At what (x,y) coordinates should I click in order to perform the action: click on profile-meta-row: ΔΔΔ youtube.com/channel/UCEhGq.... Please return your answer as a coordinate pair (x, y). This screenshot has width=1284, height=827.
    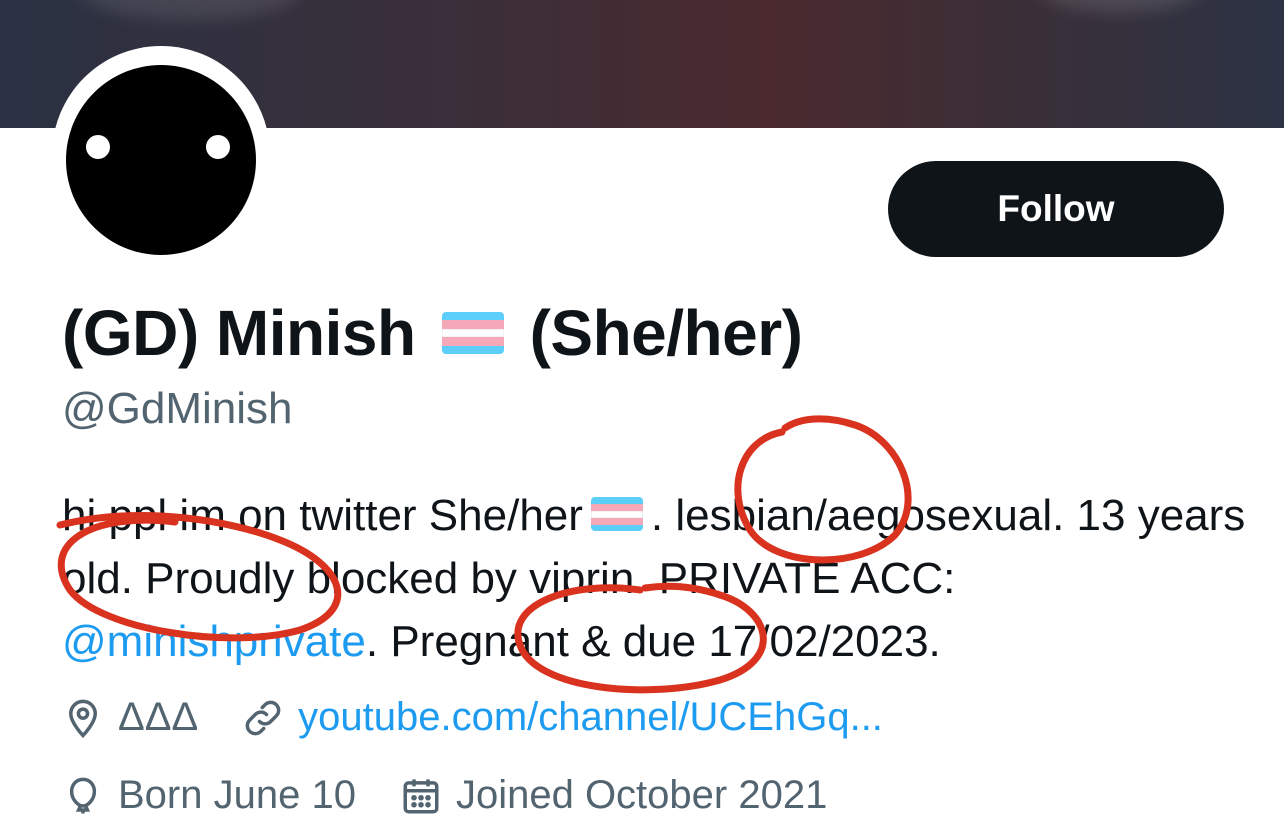
    Looking at the image, I should click on (494, 717).